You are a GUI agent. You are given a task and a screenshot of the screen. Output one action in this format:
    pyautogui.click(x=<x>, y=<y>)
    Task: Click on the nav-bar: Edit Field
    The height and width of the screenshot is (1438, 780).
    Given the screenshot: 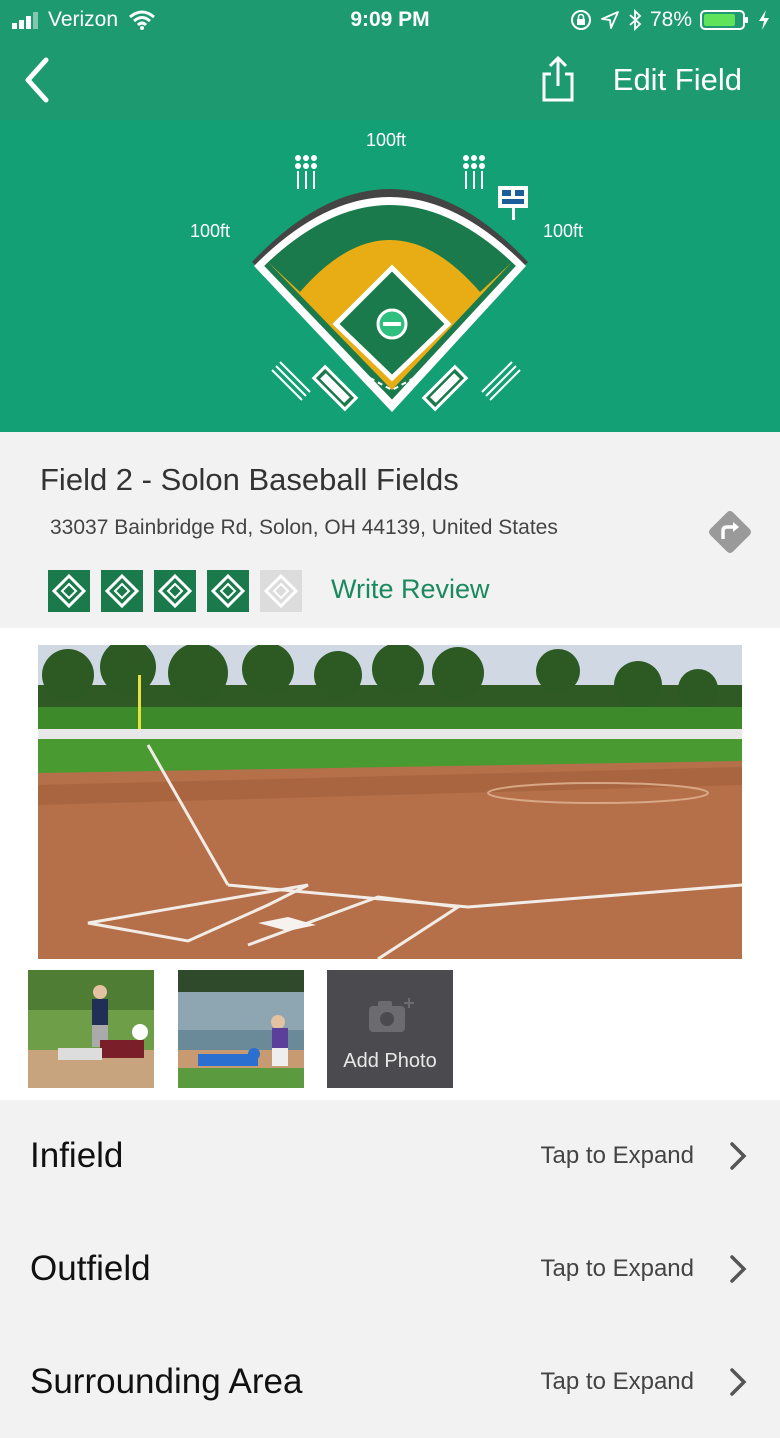 What is the action you would take?
    pyautogui.click(x=390, y=80)
    